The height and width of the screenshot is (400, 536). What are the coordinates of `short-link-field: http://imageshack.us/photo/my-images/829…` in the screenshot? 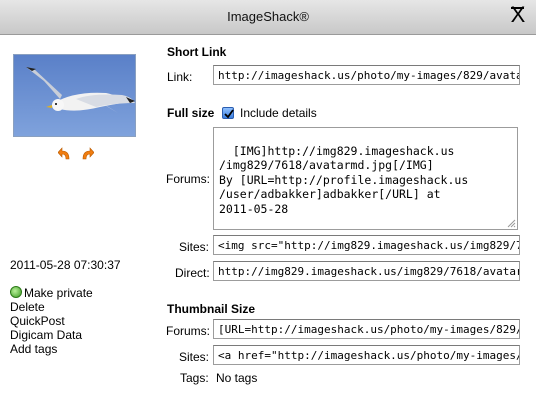 It's located at (366, 75).